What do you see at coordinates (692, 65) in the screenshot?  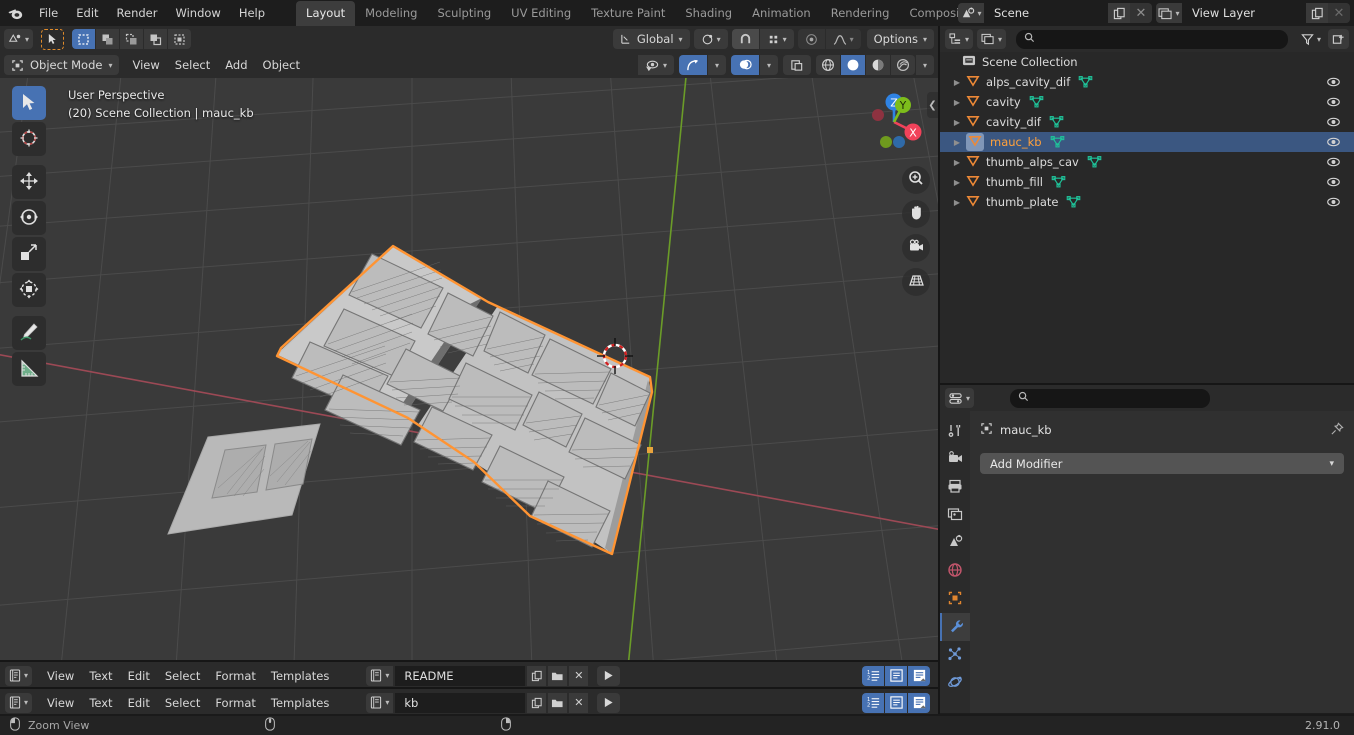 I see `gizmo-icon` at bounding box center [692, 65].